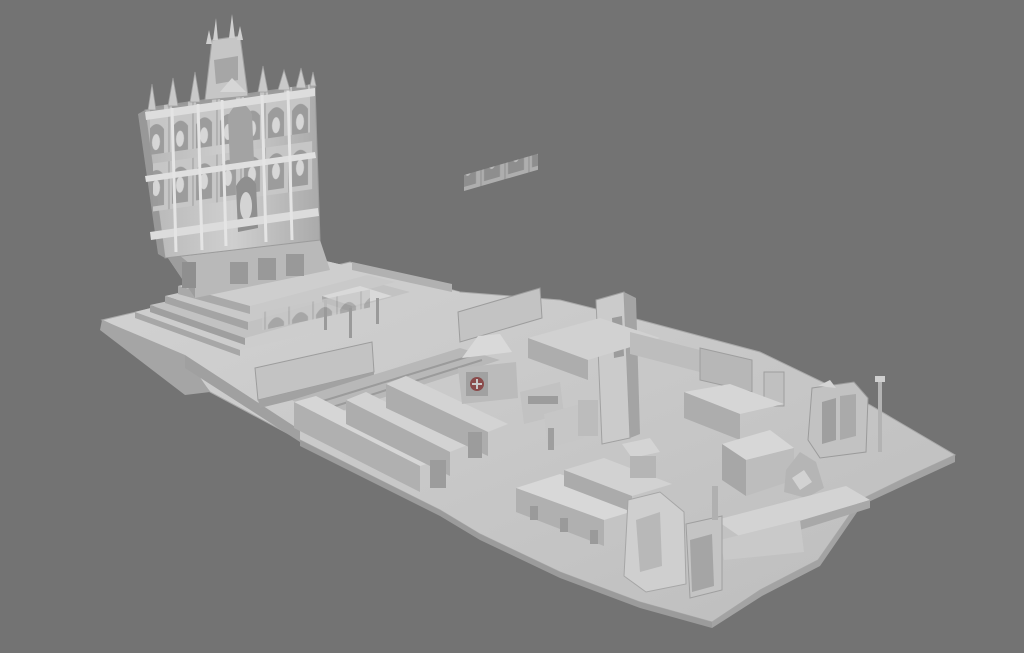 The height and width of the screenshot is (653, 1024). Describe the element at coordinates (229, 136) in the screenshot. I see `altarpiece` at that location.